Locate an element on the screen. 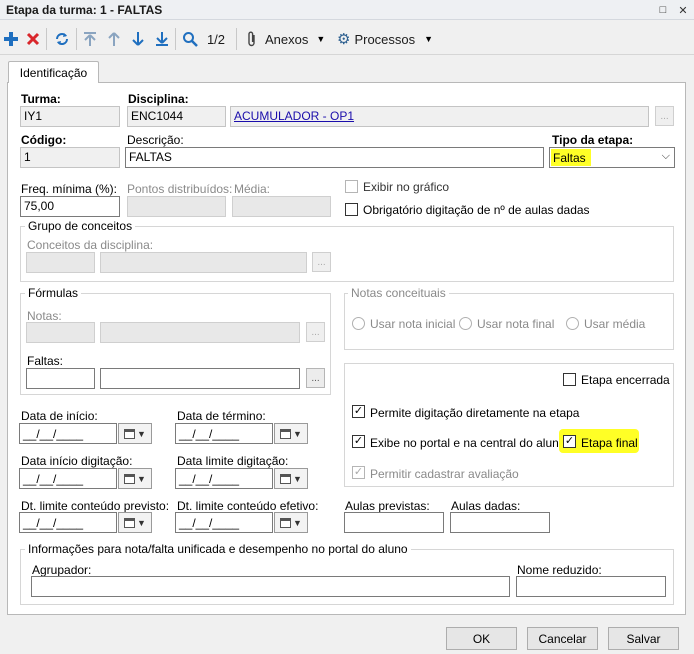 The width and height of the screenshot is (694, 654). anexos-menu: Anexos ▼ is located at coordinates (286, 39).